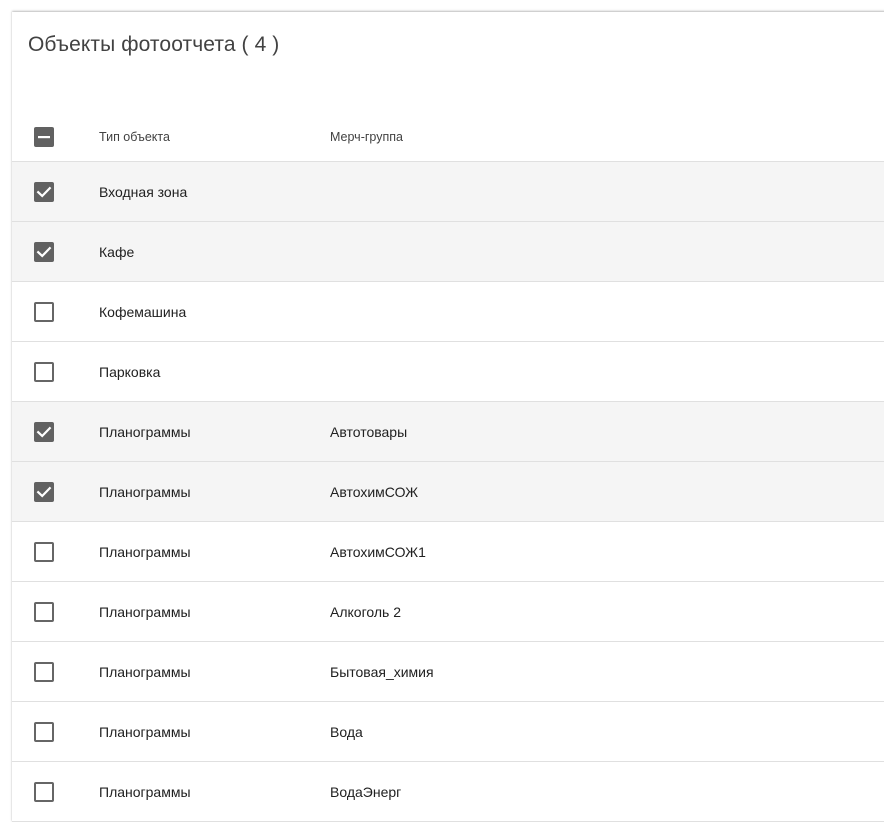 The width and height of the screenshot is (884, 822). Describe the element at coordinates (382, 671) in the screenshot. I see `merch-group-cell: Бытовая_химия` at that location.